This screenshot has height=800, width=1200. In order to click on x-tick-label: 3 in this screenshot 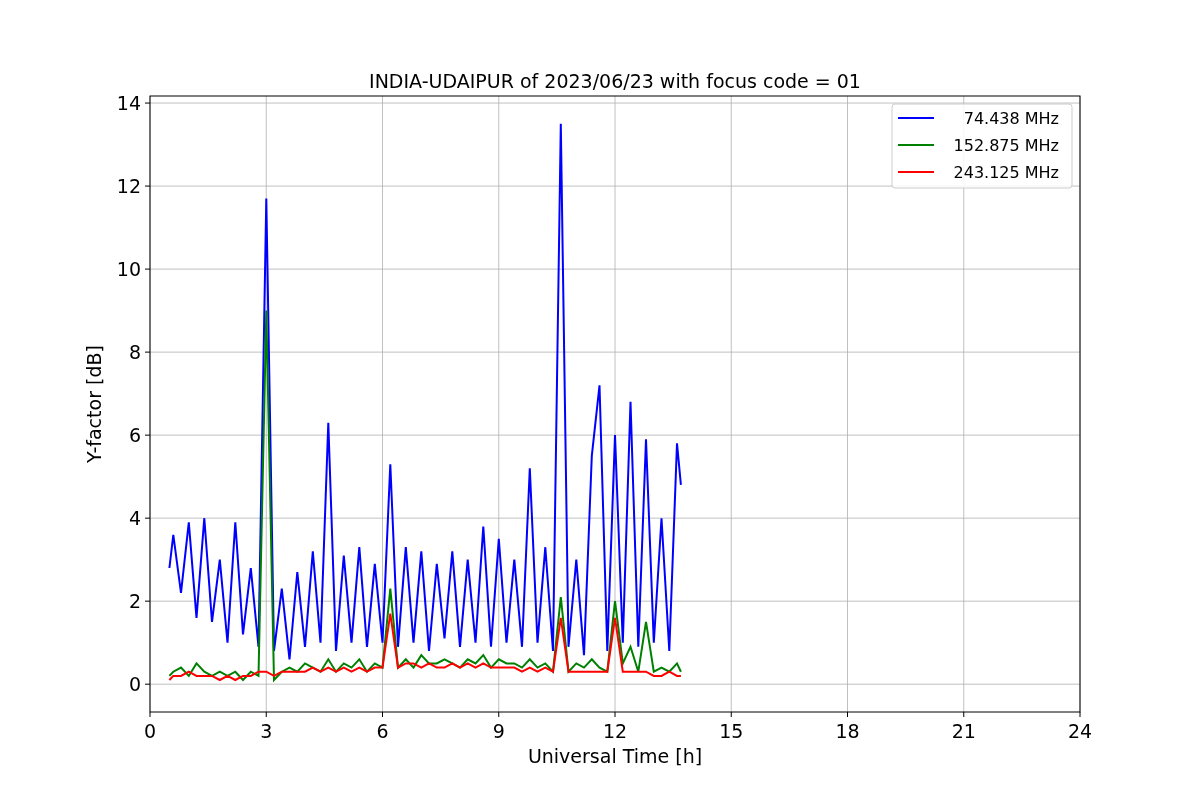, I will do `click(266, 731)`.